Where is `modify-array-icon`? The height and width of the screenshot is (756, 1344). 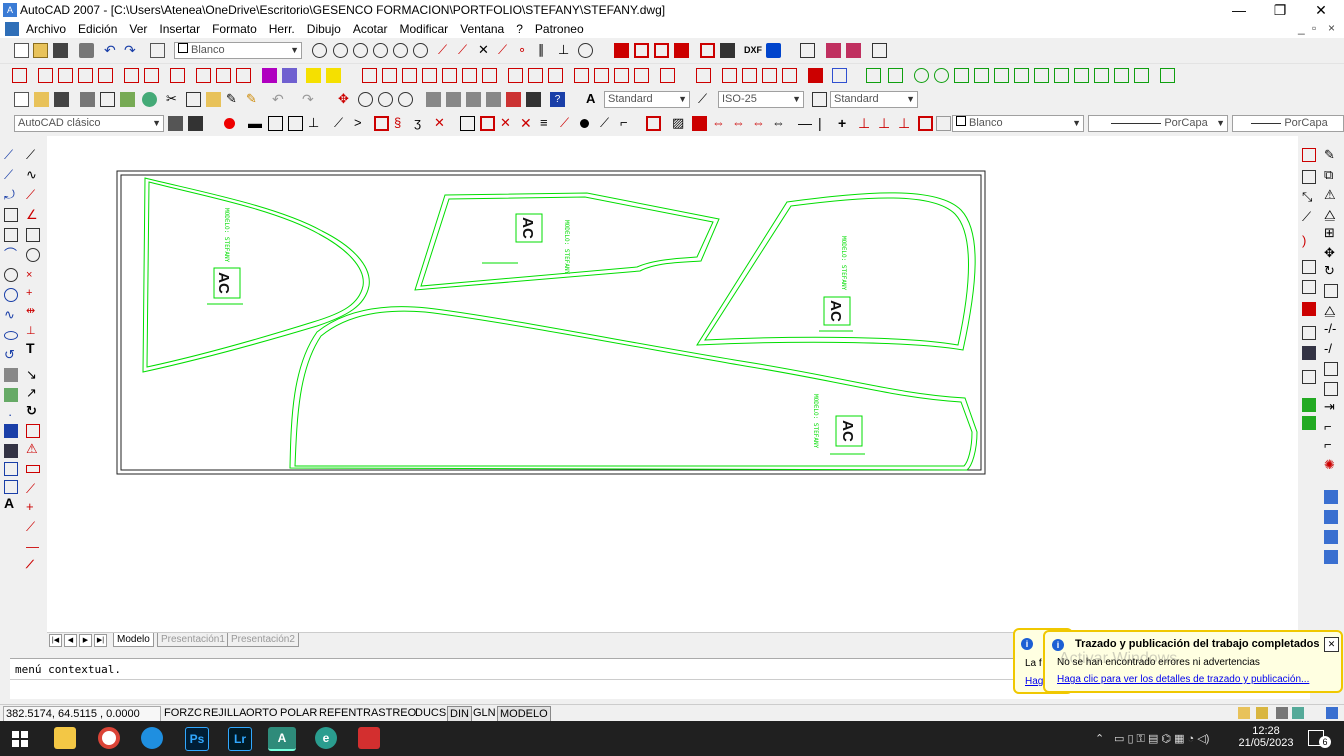 modify-array-icon is located at coordinates (33, 235).